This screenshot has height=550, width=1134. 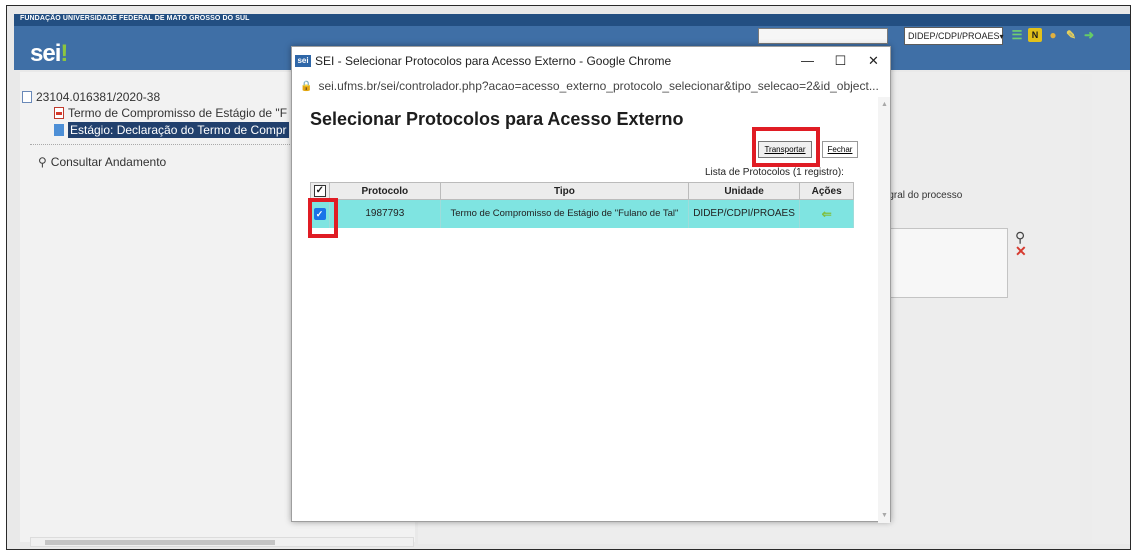 What do you see at coordinates (1021, 237) in the screenshot?
I see `search-icon: ⚲` at bounding box center [1021, 237].